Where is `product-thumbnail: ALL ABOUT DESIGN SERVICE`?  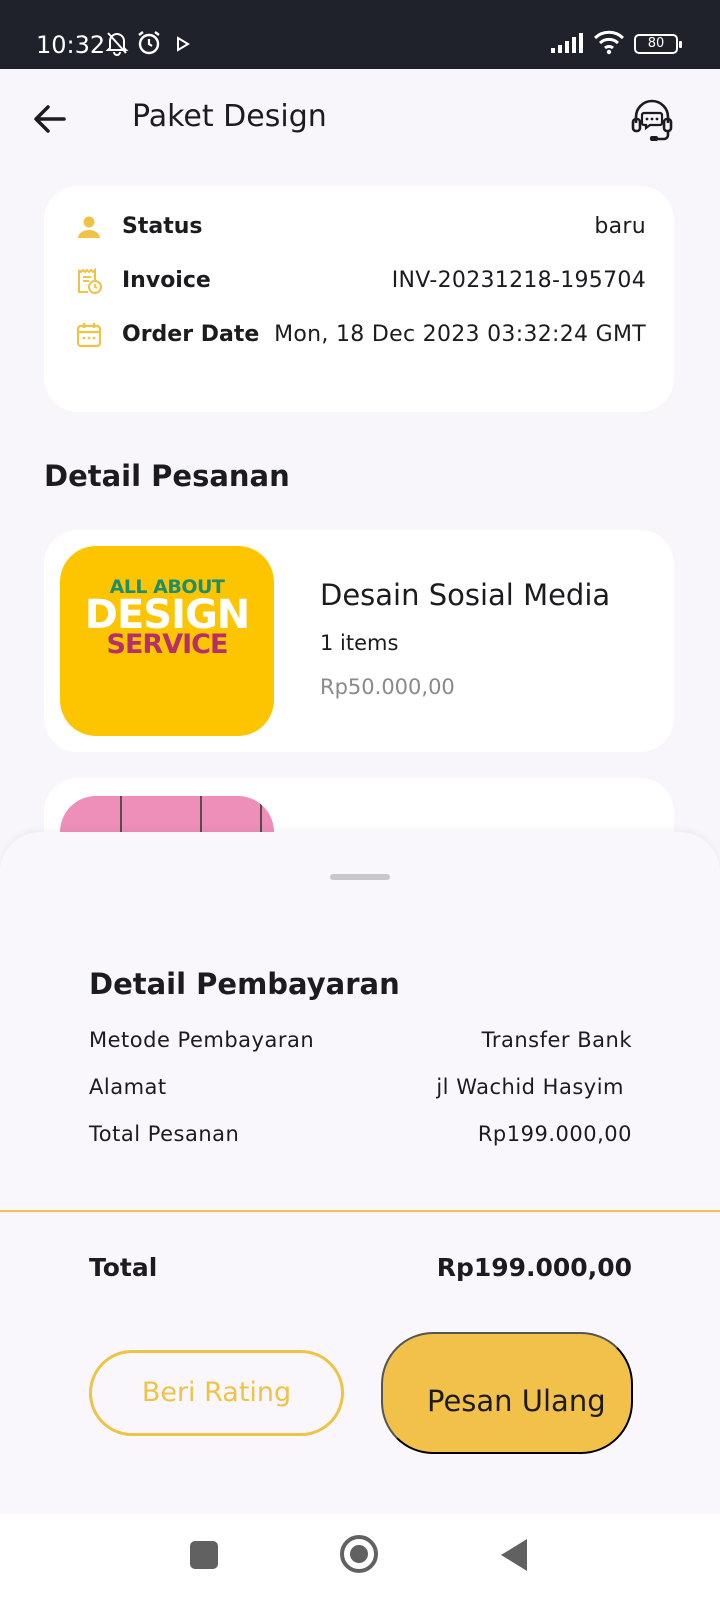 product-thumbnail: ALL ABOUT DESIGN SERVICE is located at coordinates (167, 641).